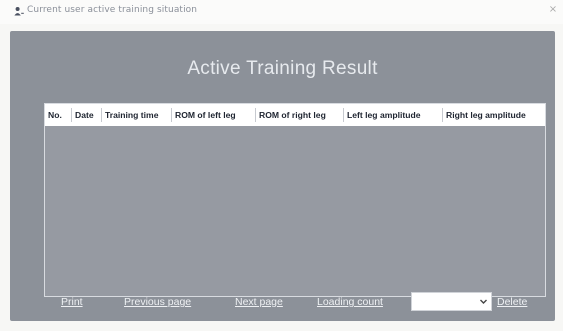  Describe the element at coordinates (281, 12) in the screenshot. I see `title-bar: Current user active training situation ×` at that location.